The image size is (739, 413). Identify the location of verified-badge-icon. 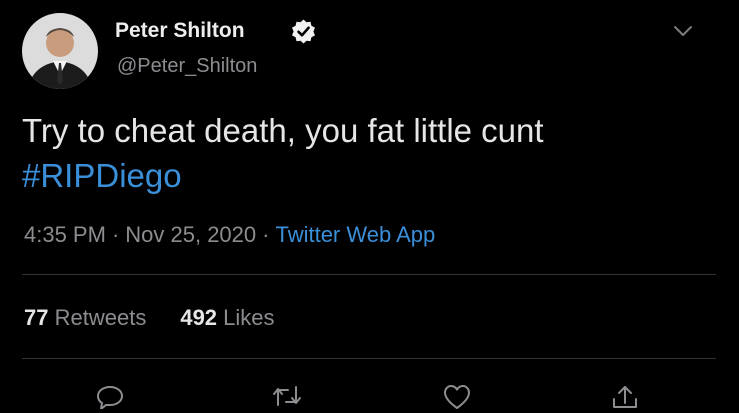
(303, 31).